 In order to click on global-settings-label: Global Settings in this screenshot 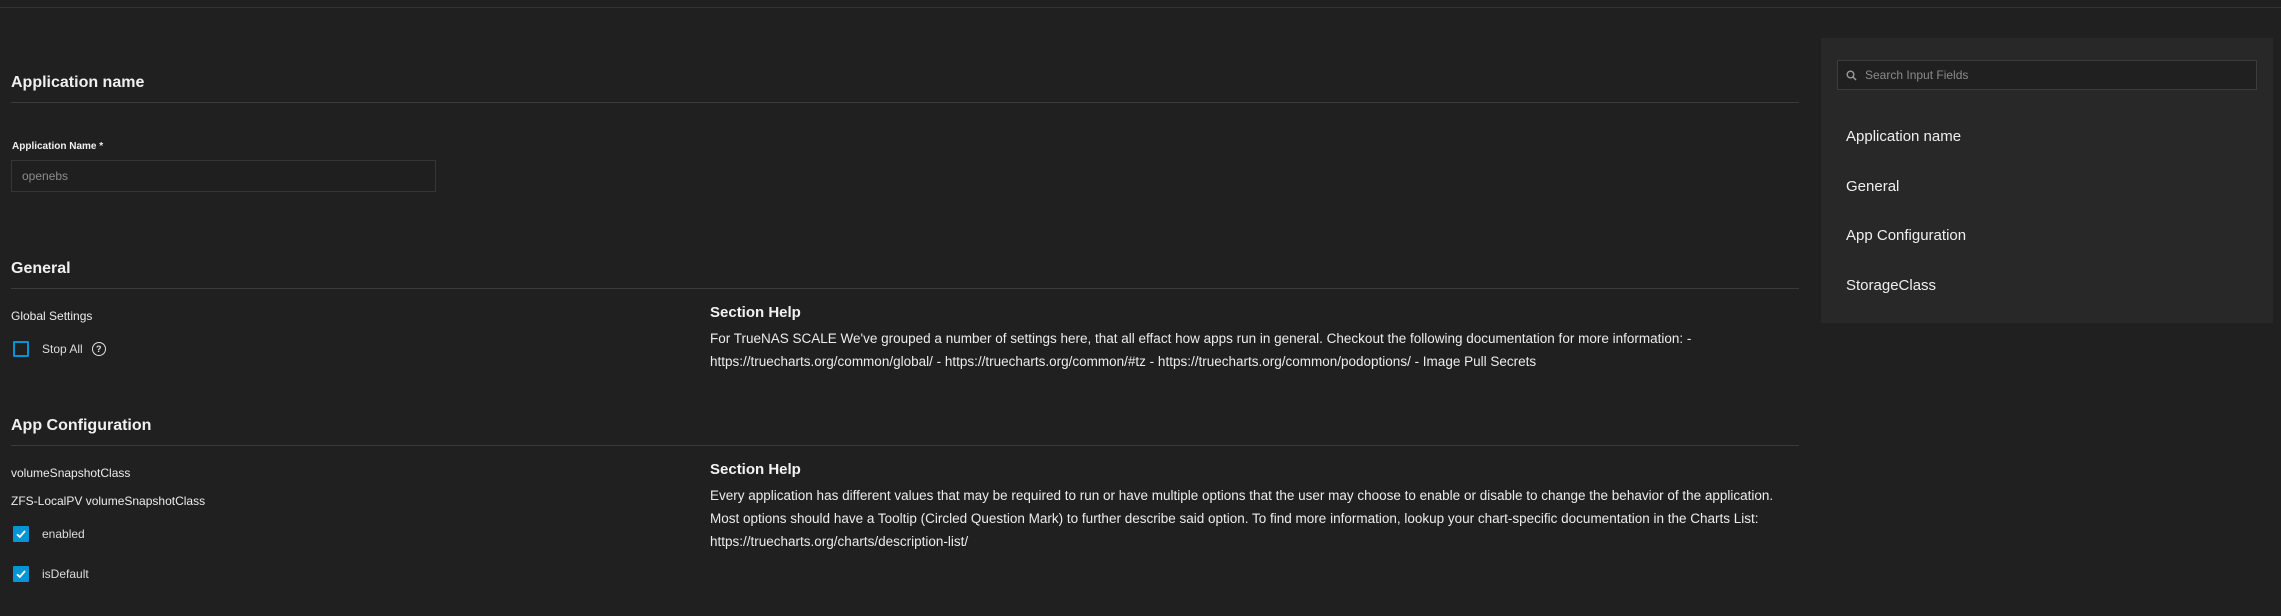, I will do `click(52, 316)`.